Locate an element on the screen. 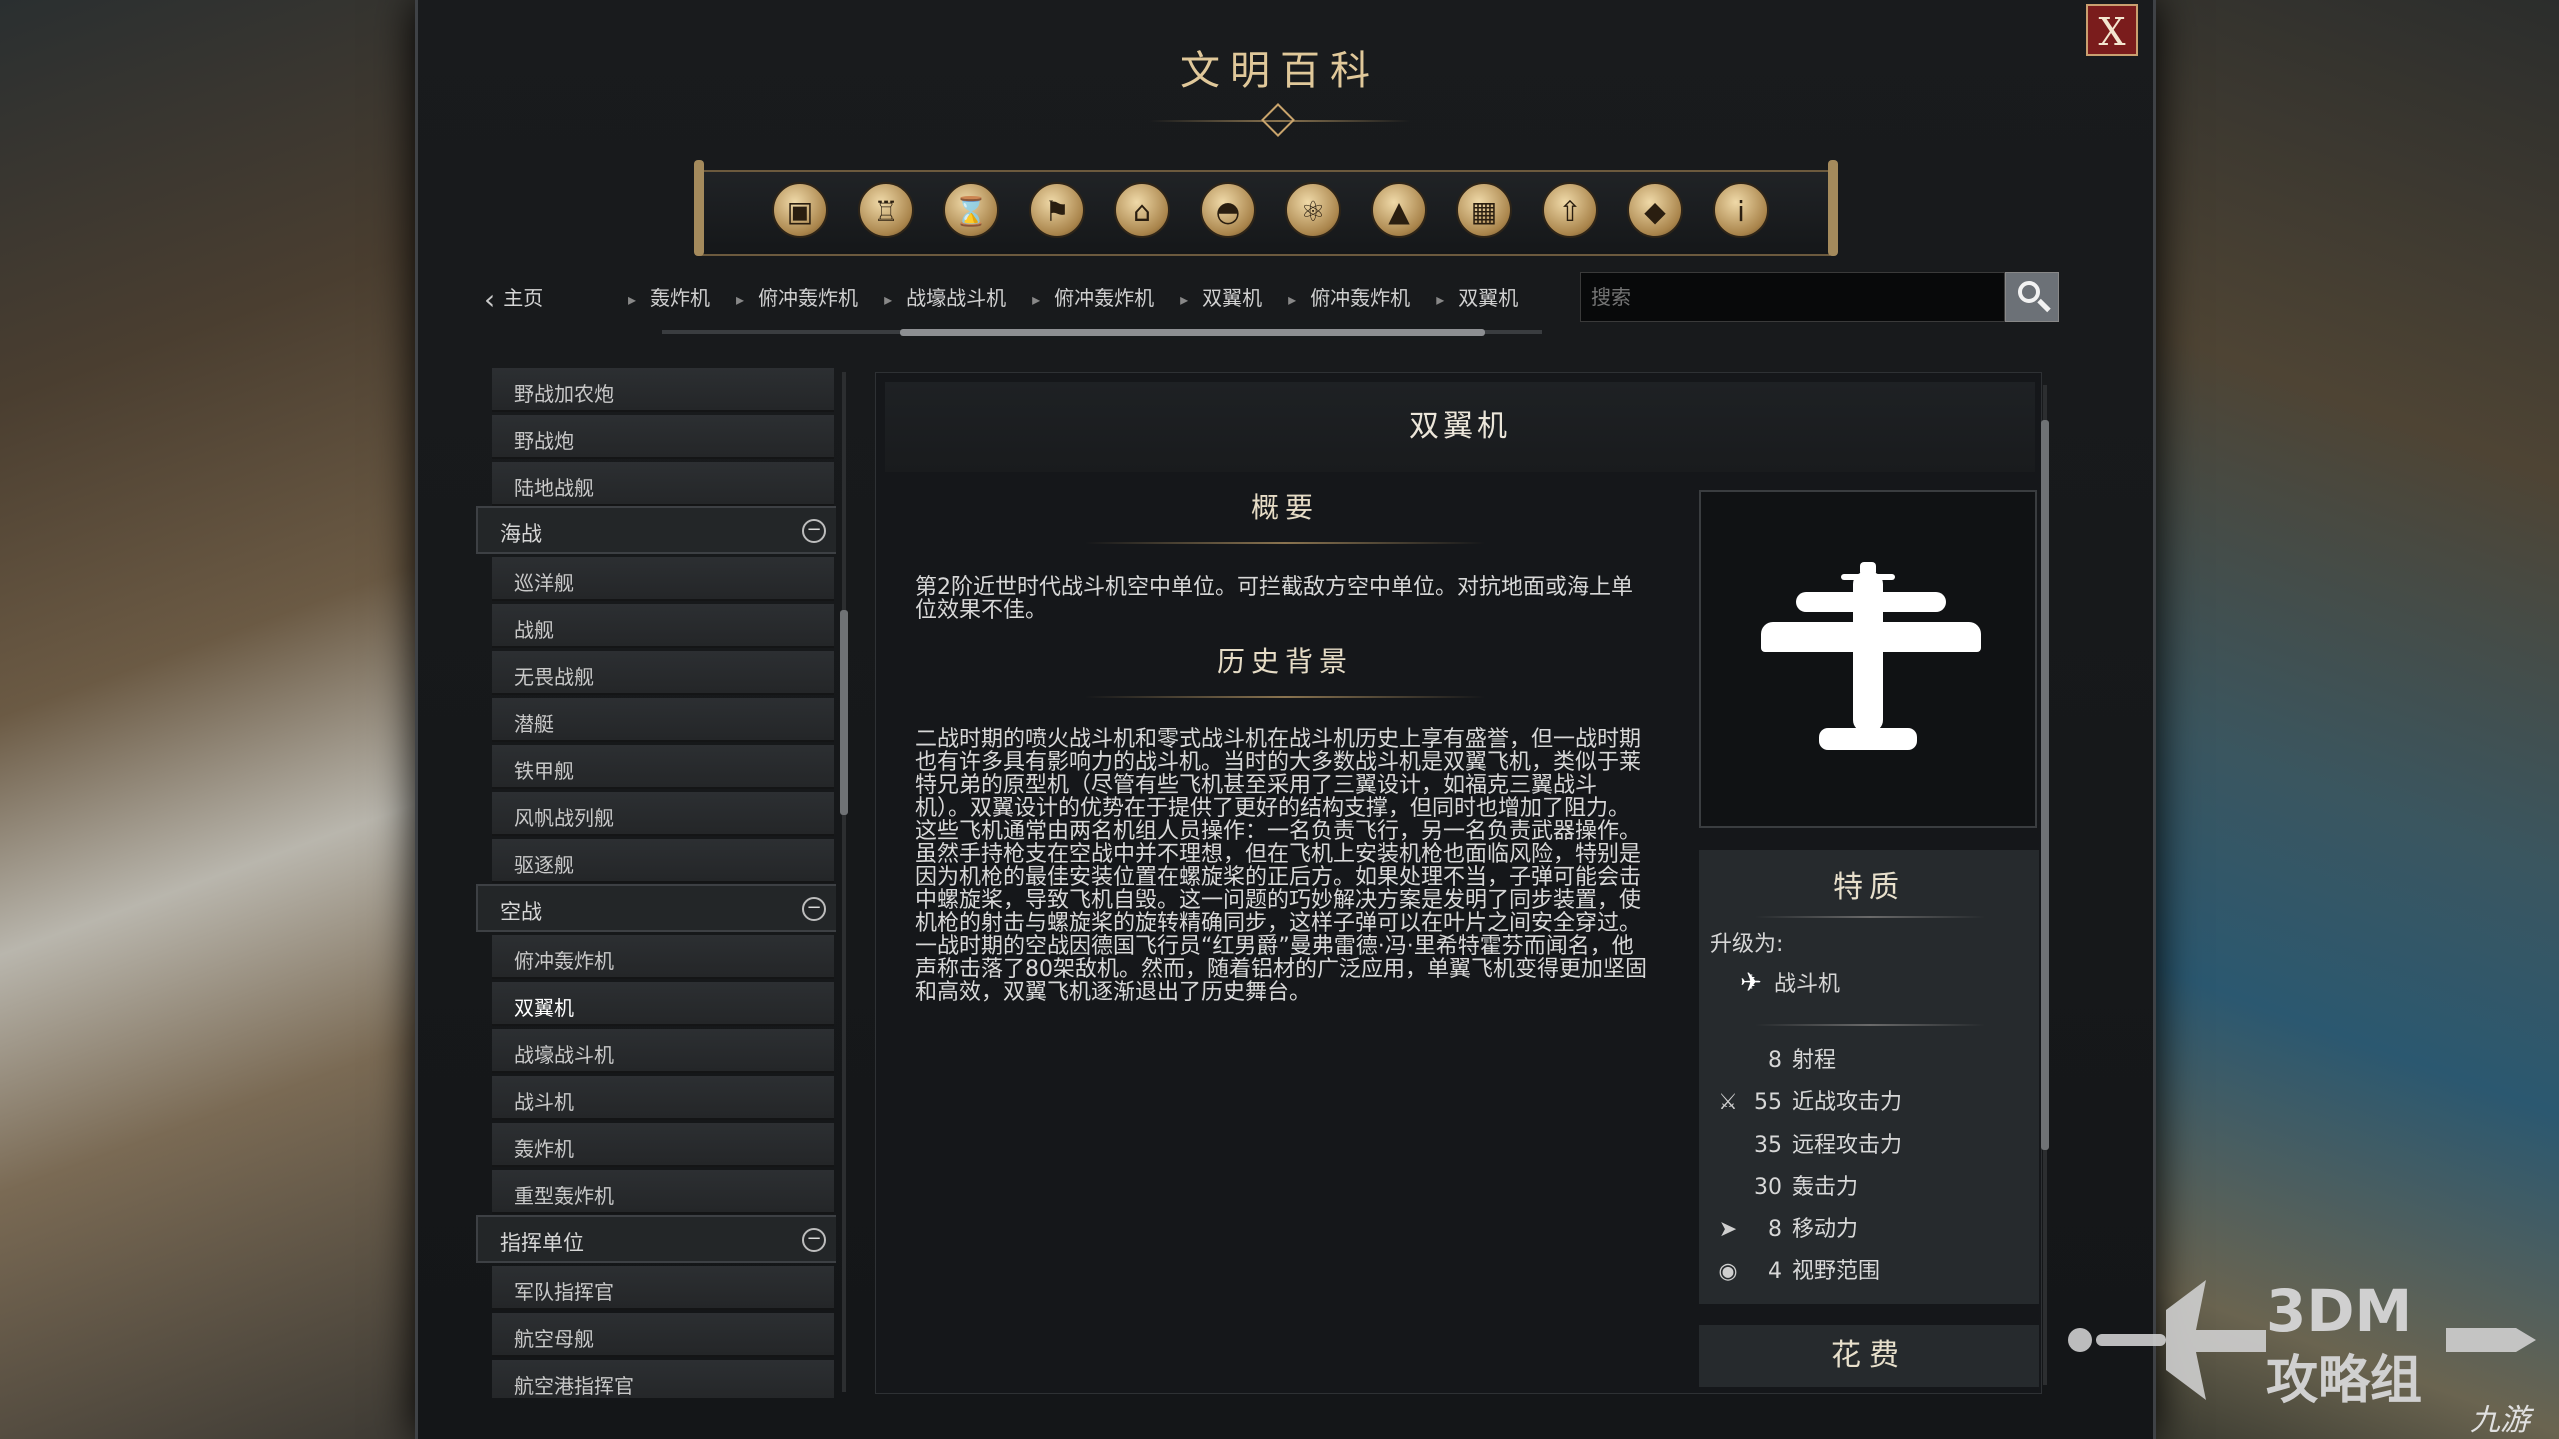 The width and height of the screenshot is (2559, 1439). summary-text: 第2阶近世时代战斗机空中单位。可拦截敌方空中单位。对抗地面或海上单位效果不佳。 is located at coordinates (1274, 599).